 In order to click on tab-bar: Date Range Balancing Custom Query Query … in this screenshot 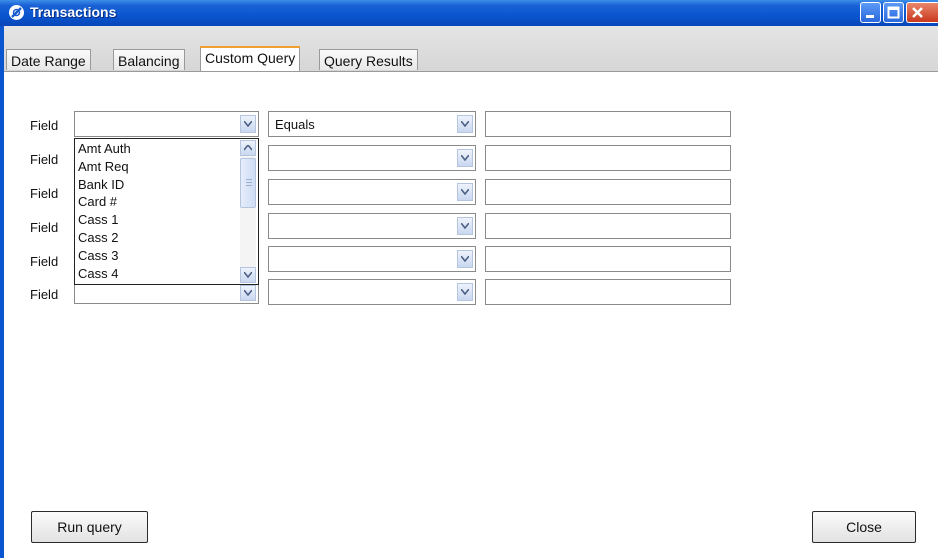, I will do `click(471, 49)`.